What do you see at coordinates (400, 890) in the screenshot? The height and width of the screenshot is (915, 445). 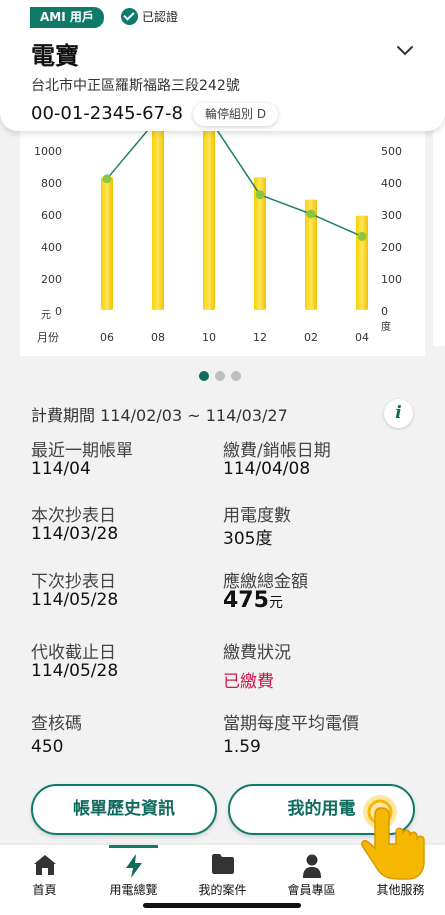 I see `nav-other-services-label: 其他服務` at bounding box center [400, 890].